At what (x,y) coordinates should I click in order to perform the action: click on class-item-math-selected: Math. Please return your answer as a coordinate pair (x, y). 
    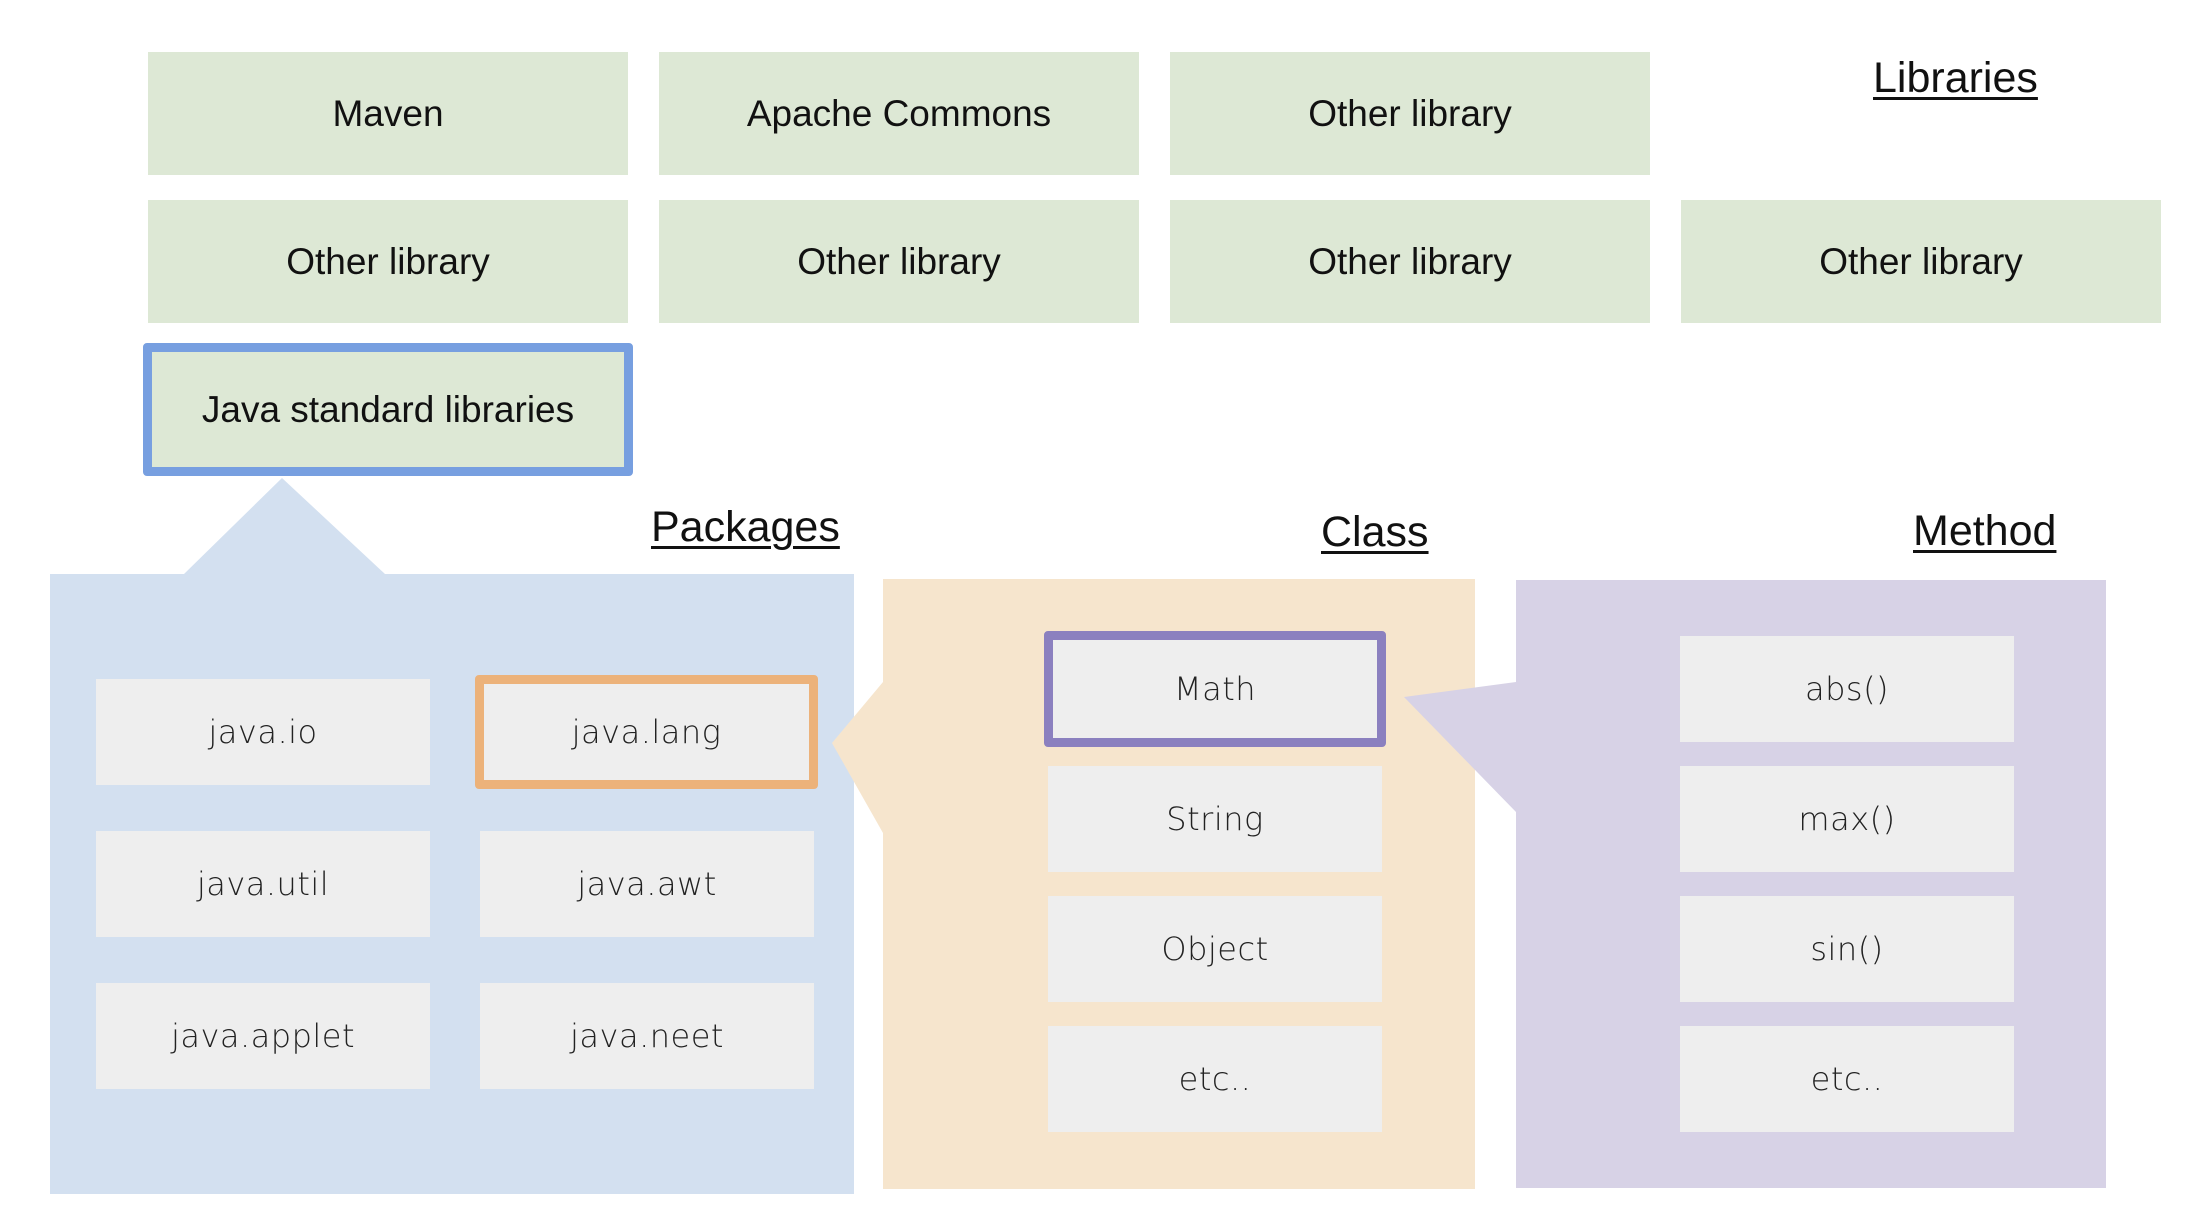
    Looking at the image, I should click on (1215, 689).